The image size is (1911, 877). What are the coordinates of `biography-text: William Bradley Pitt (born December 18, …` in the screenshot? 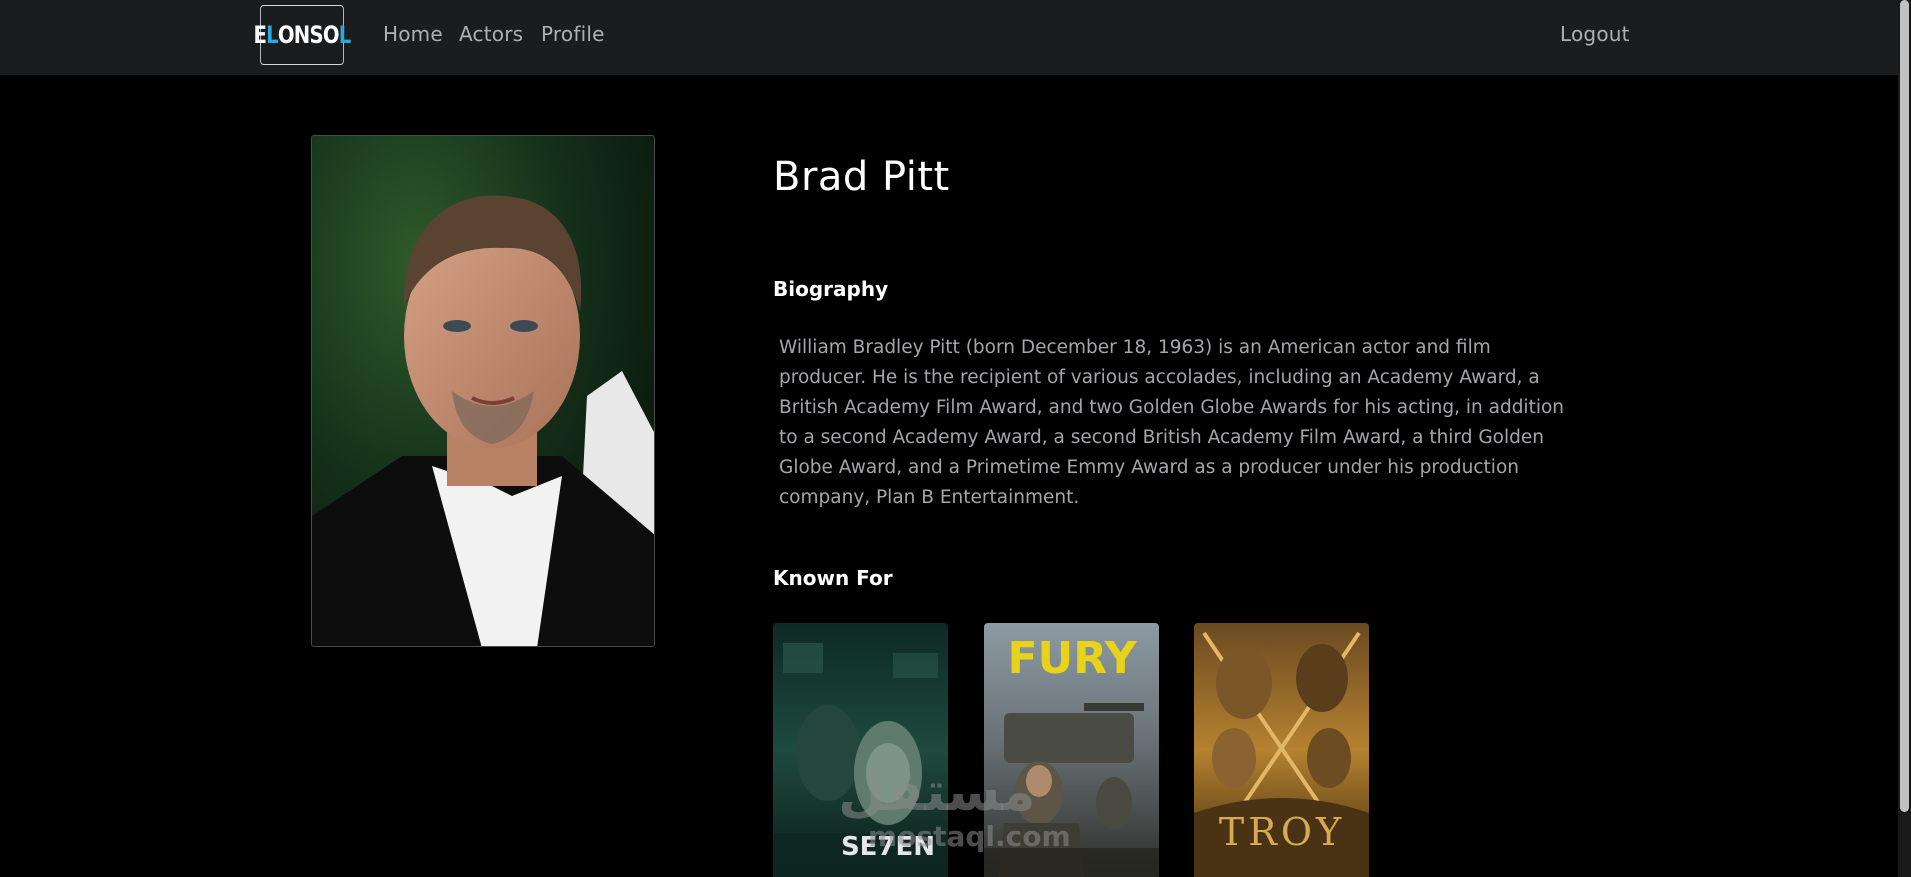 It's located at (1172, 422).